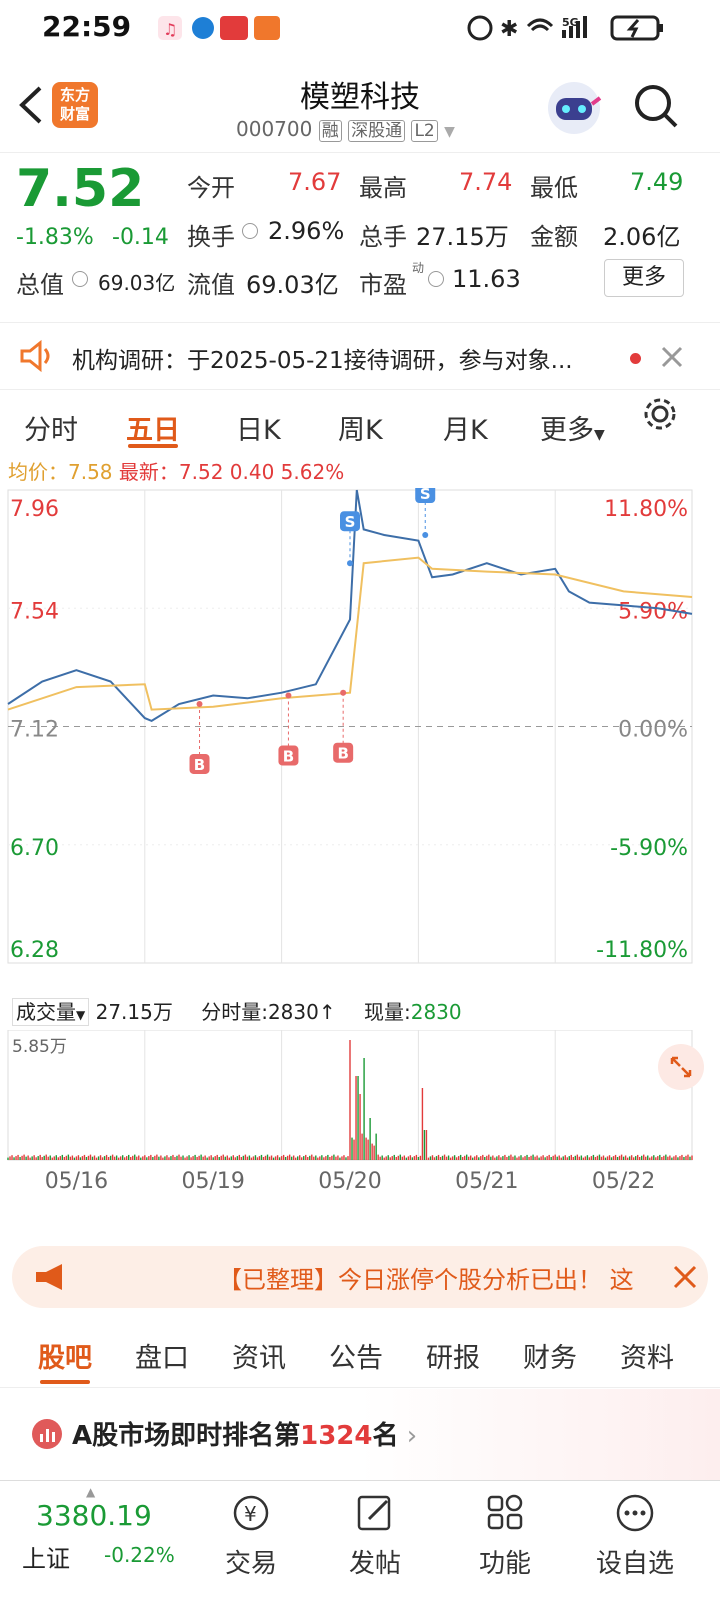  I want to click on stock-code-row: 000700 融 深股通 L2 ▼, so click(345, 129).